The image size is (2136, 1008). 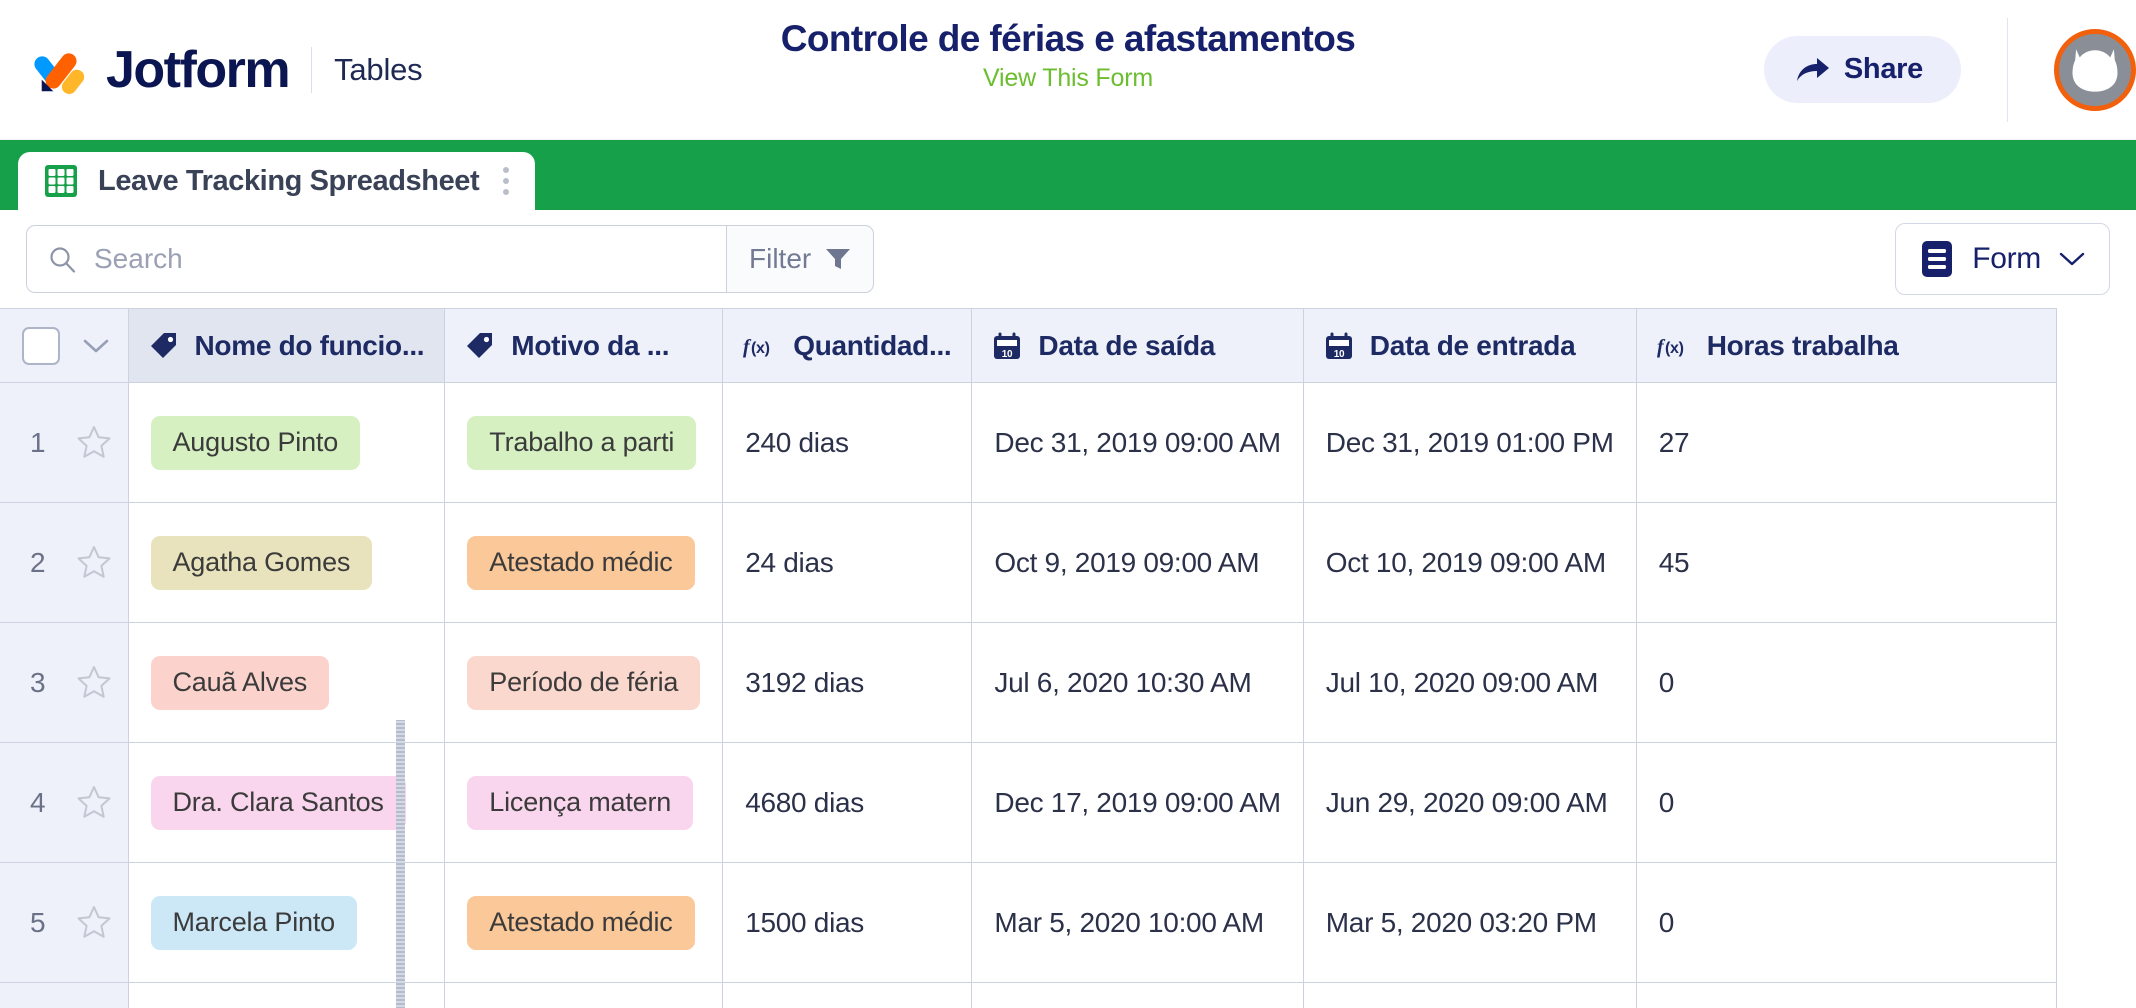 I want to click on view-this-form-link: View This Form, so click(x=1068, y=78).